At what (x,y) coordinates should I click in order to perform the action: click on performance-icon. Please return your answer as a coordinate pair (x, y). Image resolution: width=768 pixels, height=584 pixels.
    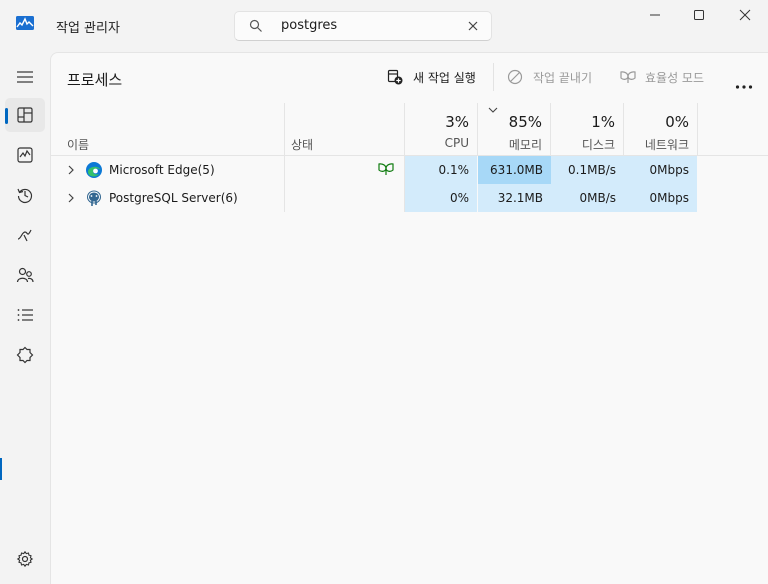
    Looking at the image, I should click on (25, 155).